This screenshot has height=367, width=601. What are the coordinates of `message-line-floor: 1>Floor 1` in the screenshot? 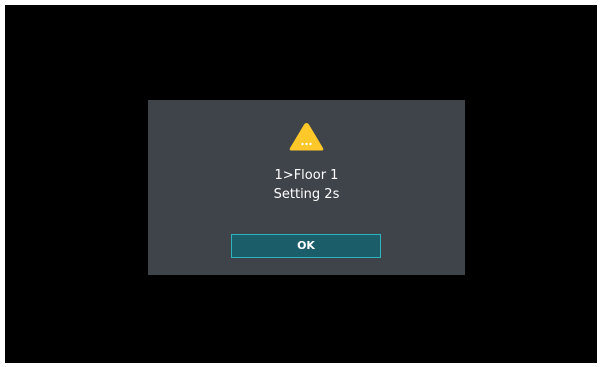 It's located at (306, 175).